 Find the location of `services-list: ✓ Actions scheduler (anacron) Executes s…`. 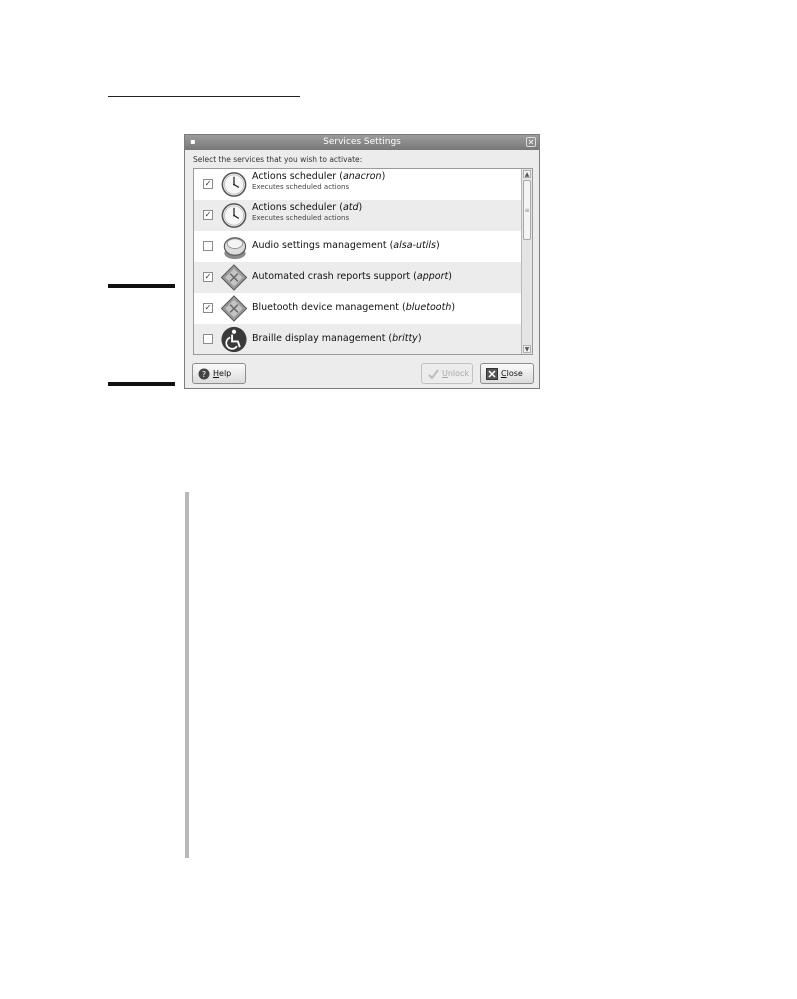

services-list: ✓ Actions scheduler (anacron) Executes s… is located at coordinates (363, 261).